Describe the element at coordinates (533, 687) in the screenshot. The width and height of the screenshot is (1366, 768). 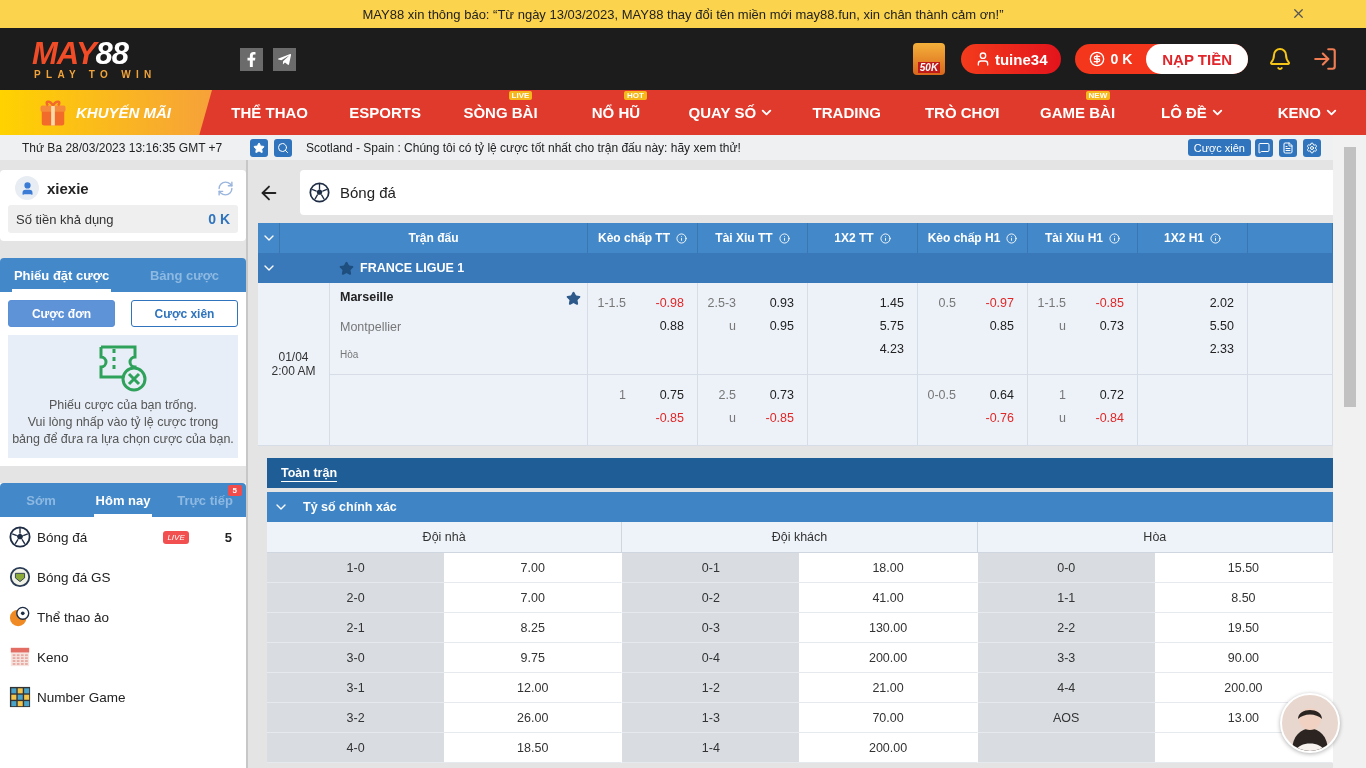
I see `odds-cell: 12.00` at that location.